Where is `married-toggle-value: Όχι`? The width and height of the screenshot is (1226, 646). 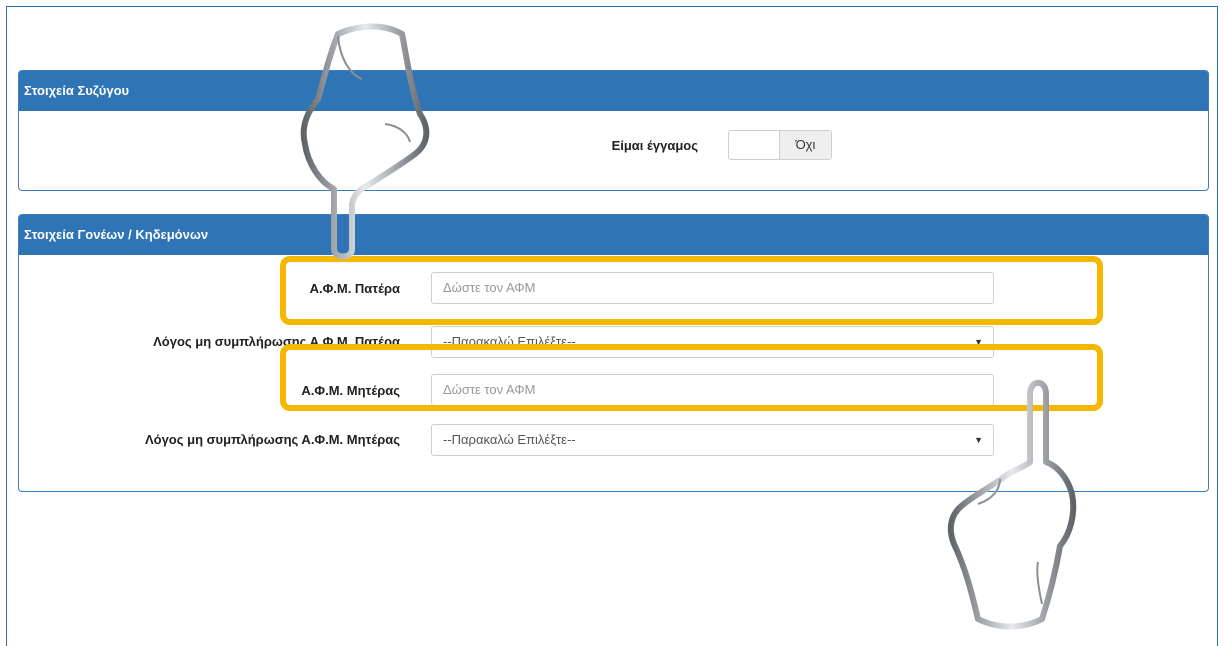
married-toggle-value: Όχι is located at coordinates (805, 145).